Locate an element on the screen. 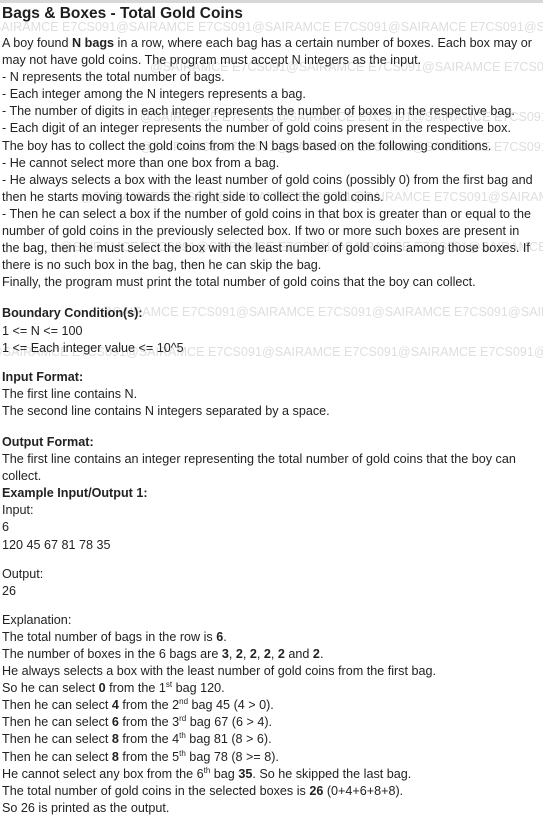 The image size is (543, 818). bullet-item: - N represents the total number of bags. is located at coordinates (113, 77).